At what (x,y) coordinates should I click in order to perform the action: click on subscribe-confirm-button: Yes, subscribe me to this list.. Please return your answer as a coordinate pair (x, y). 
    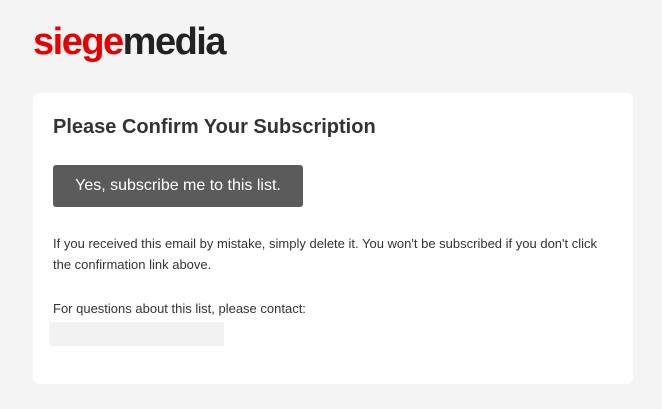
    Looking at the image, I should click on (178, 186).